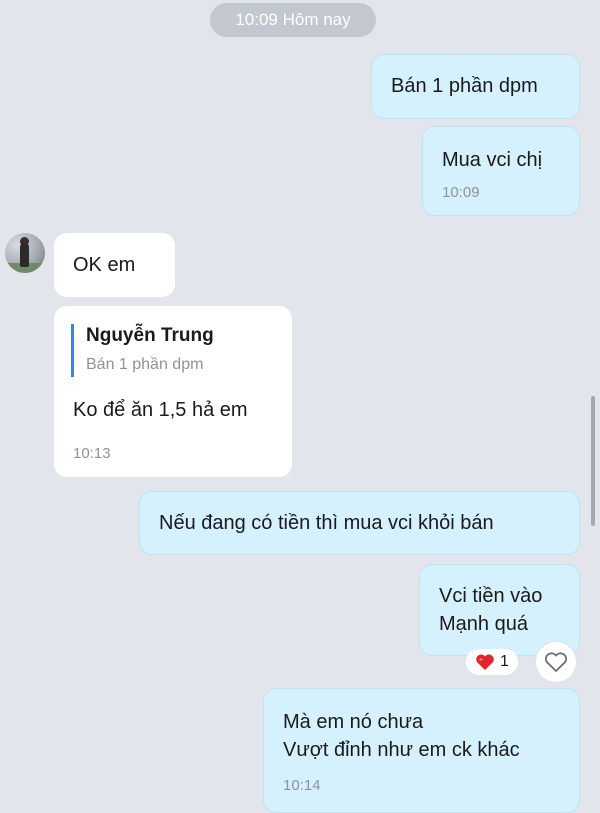 This screenshot has height=813, width=600. Describe the element at coordinates (485, 662) in the screenshot. I see `heart-icon` at that location.